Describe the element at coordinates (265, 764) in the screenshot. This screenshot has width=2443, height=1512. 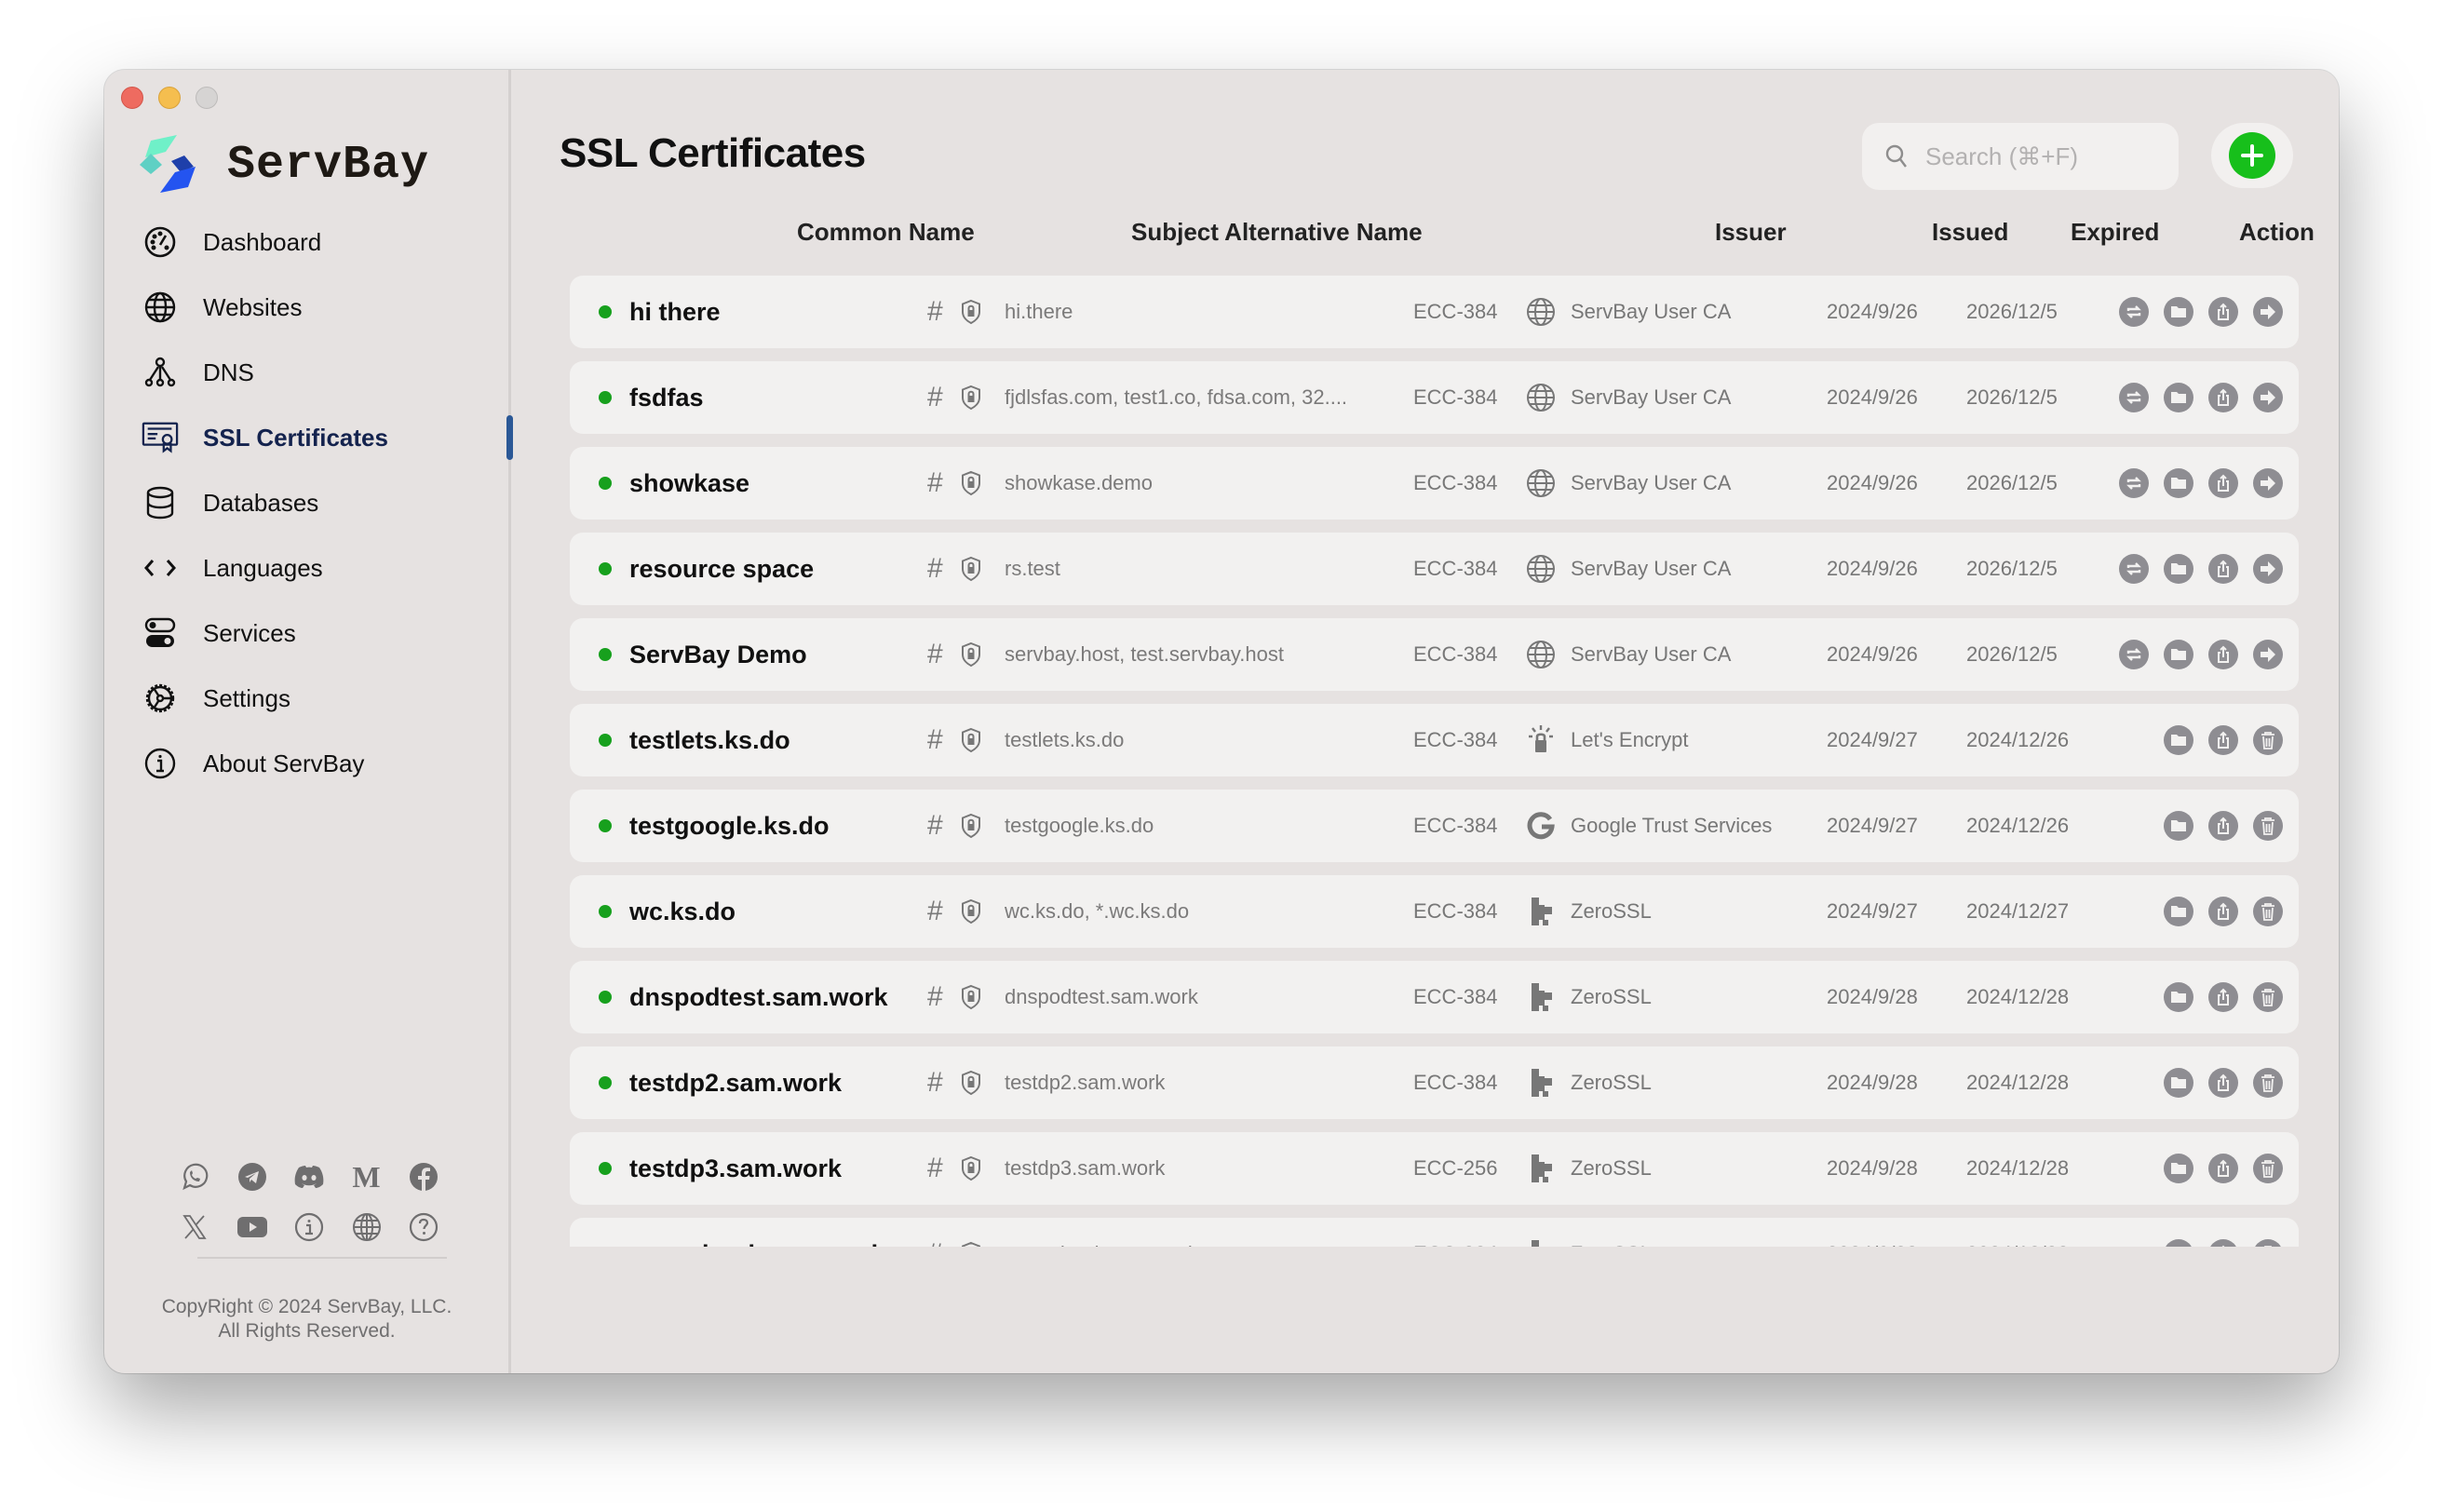
I see `sidebar-item-about: About ServBay` at that location.